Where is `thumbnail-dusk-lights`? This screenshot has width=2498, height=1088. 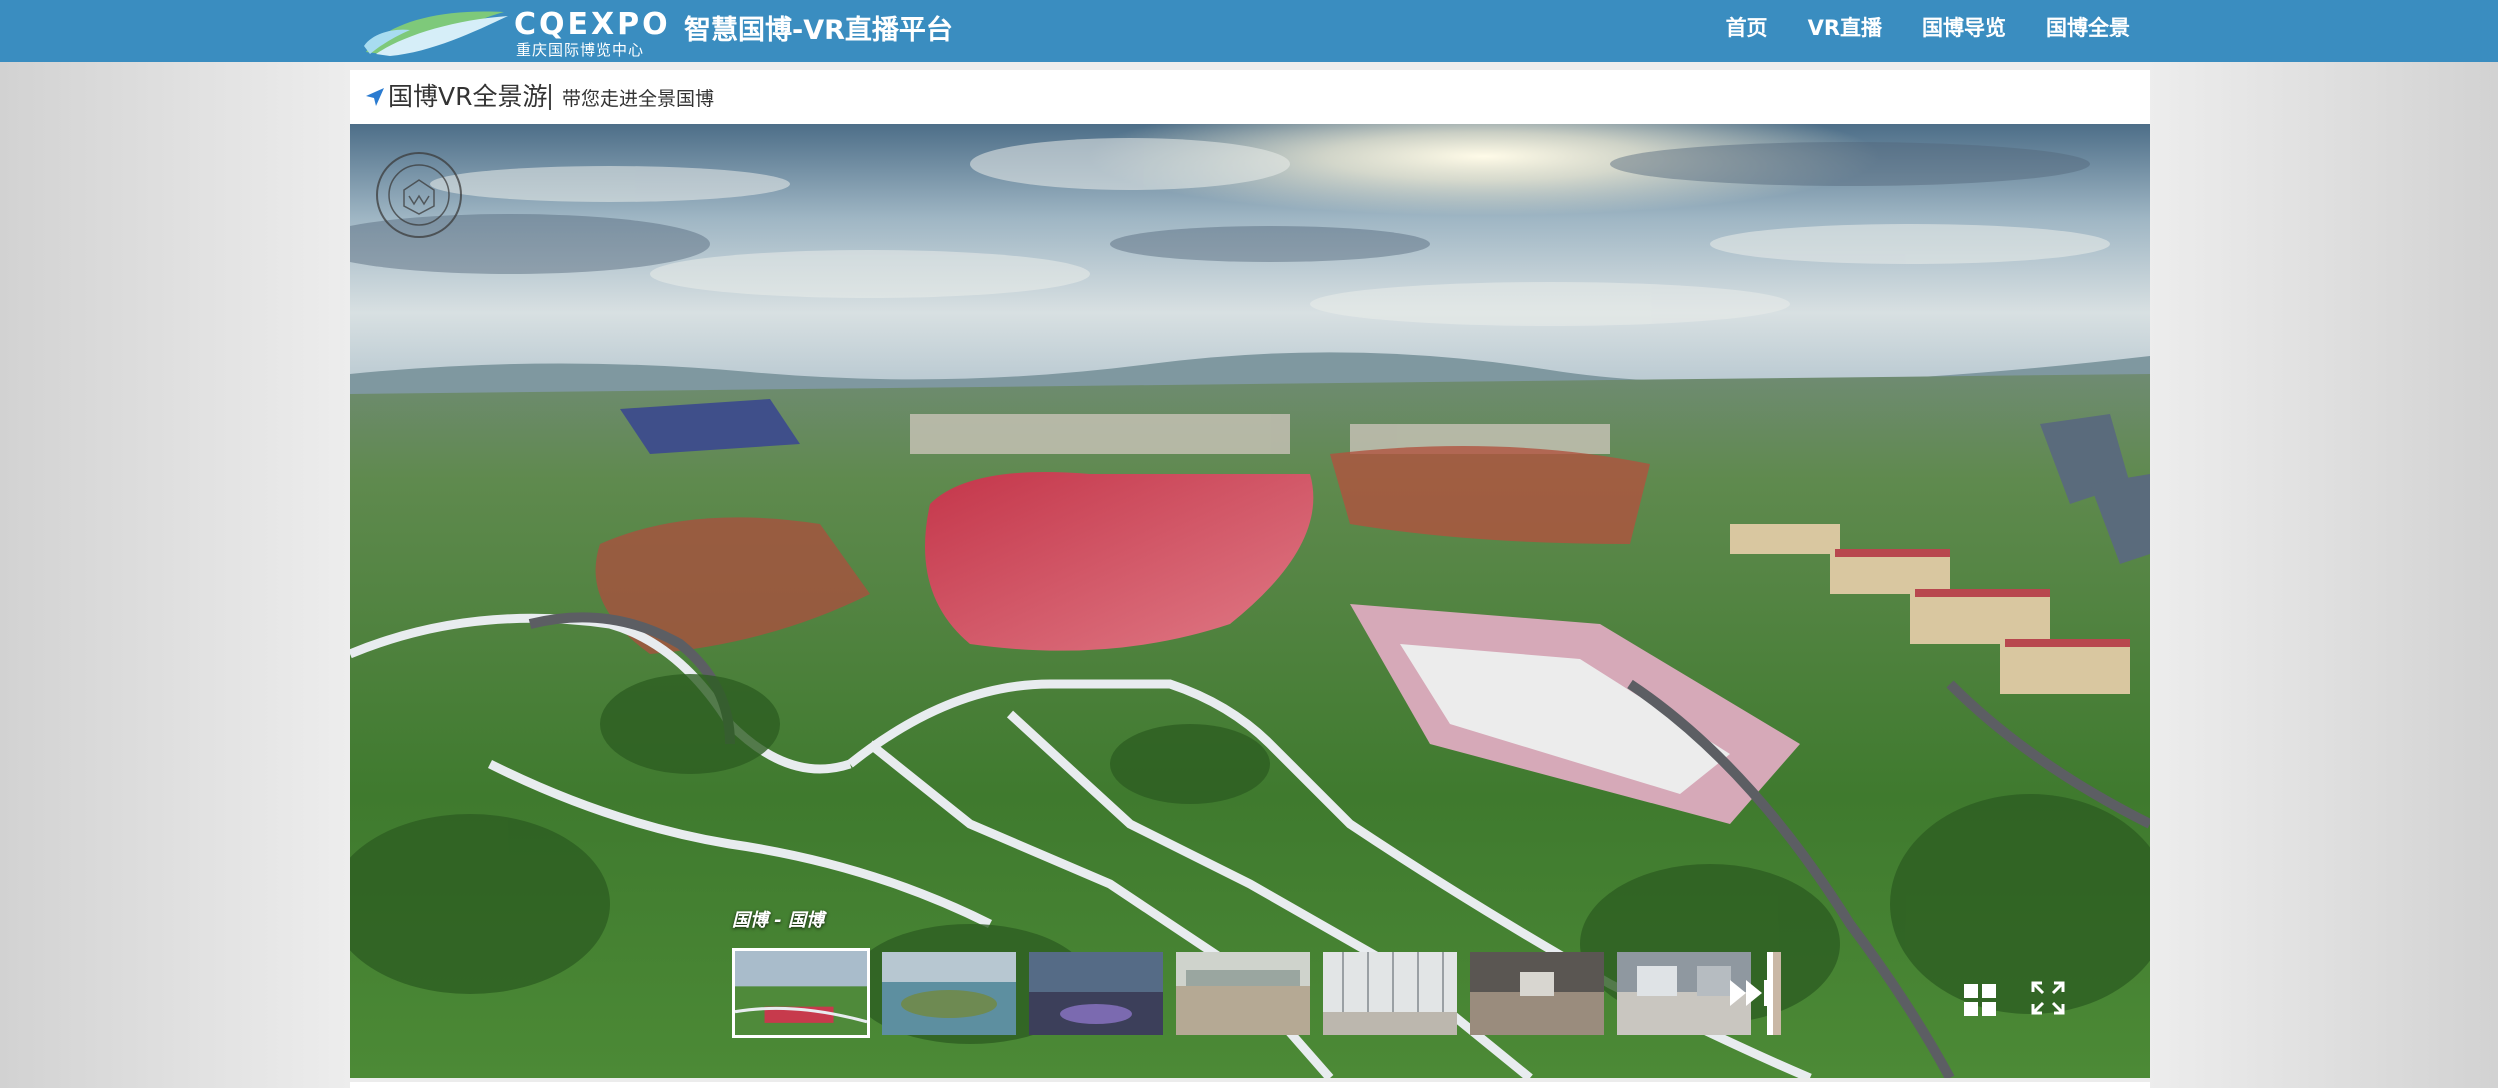 thumbnail-dusk-lights is located at coordinates (1096, 993).